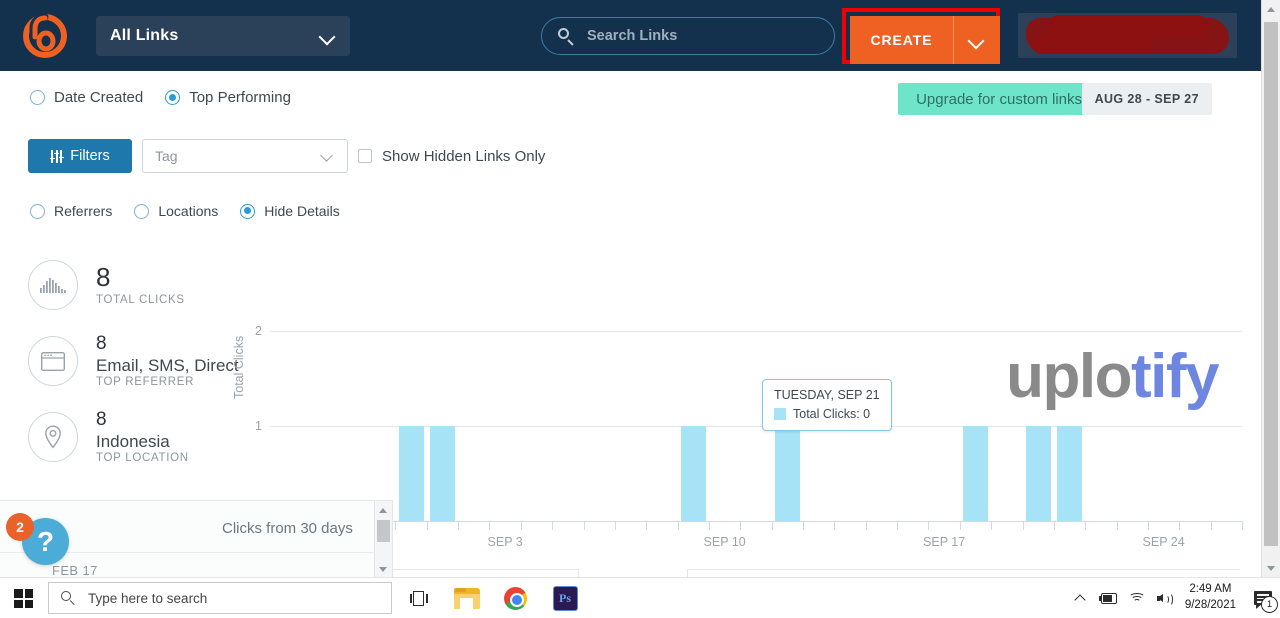  I want to click on chart-y-tick-label: 2, so click(258, 331).